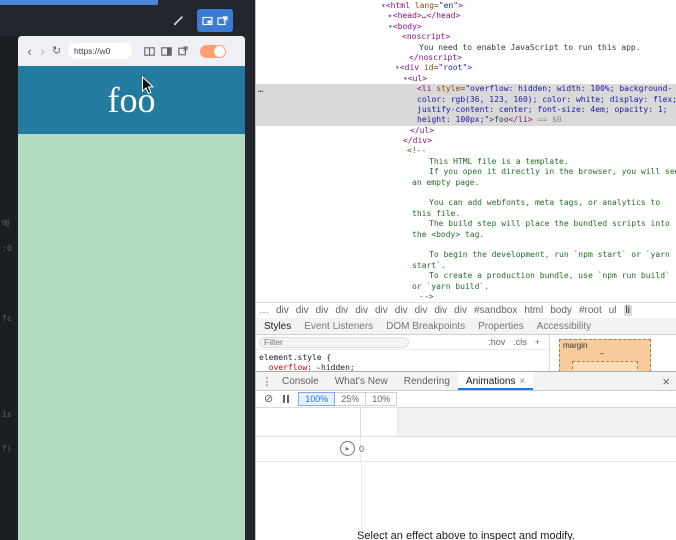 Image resolution: width=676 pixels, height=540 pixels. I want to click on breadcrumb-item-html: html, so click(533, 310).